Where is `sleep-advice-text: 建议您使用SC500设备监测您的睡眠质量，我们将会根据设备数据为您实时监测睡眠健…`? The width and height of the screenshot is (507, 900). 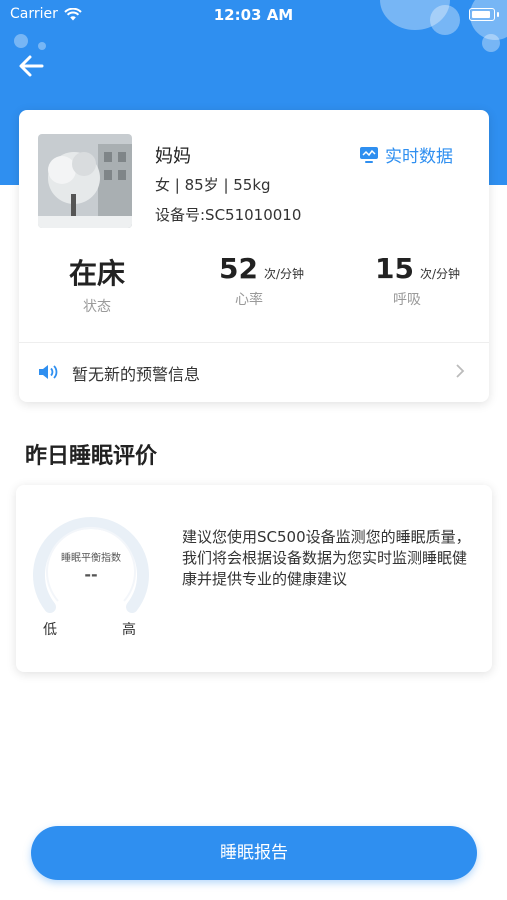 sleep-advice-text: 建议您使用SC500设备监测您的睡眠质量，我们将会根据设备数据为您实时监测睡眠健… is located at coordinates (326, 558).